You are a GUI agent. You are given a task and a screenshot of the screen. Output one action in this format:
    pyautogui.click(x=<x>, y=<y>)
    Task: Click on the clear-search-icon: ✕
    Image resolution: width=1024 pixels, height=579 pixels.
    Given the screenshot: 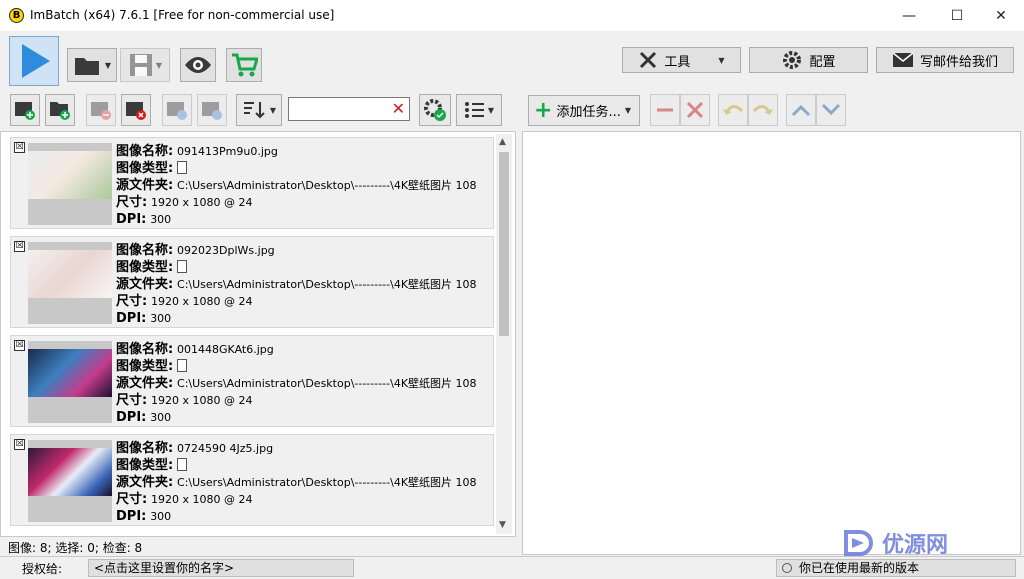 What is the action you would take?
    pyautogui.click(x=398, y=108)
    